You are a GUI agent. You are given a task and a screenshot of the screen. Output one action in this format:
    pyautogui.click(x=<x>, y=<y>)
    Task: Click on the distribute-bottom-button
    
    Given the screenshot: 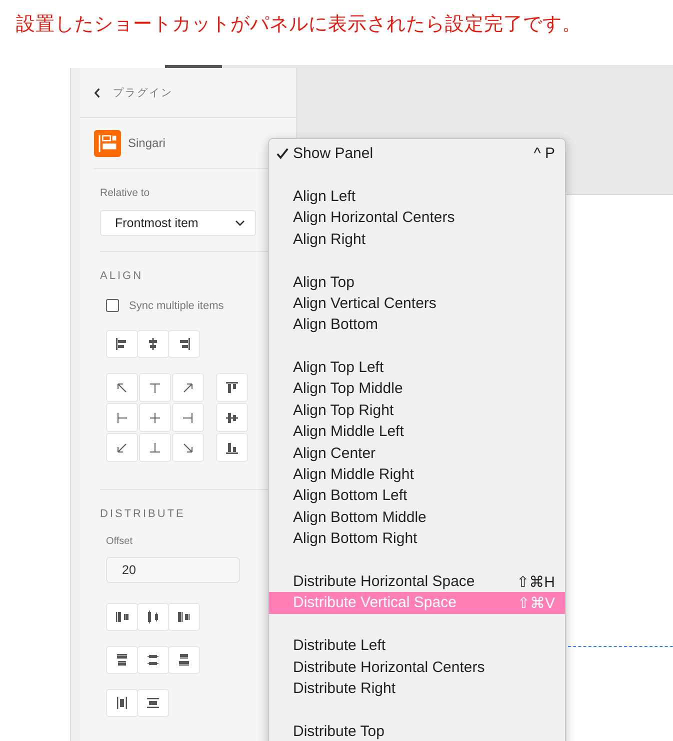 What is the action you would take?
    pyautogui.click(x=184, y=660)
    